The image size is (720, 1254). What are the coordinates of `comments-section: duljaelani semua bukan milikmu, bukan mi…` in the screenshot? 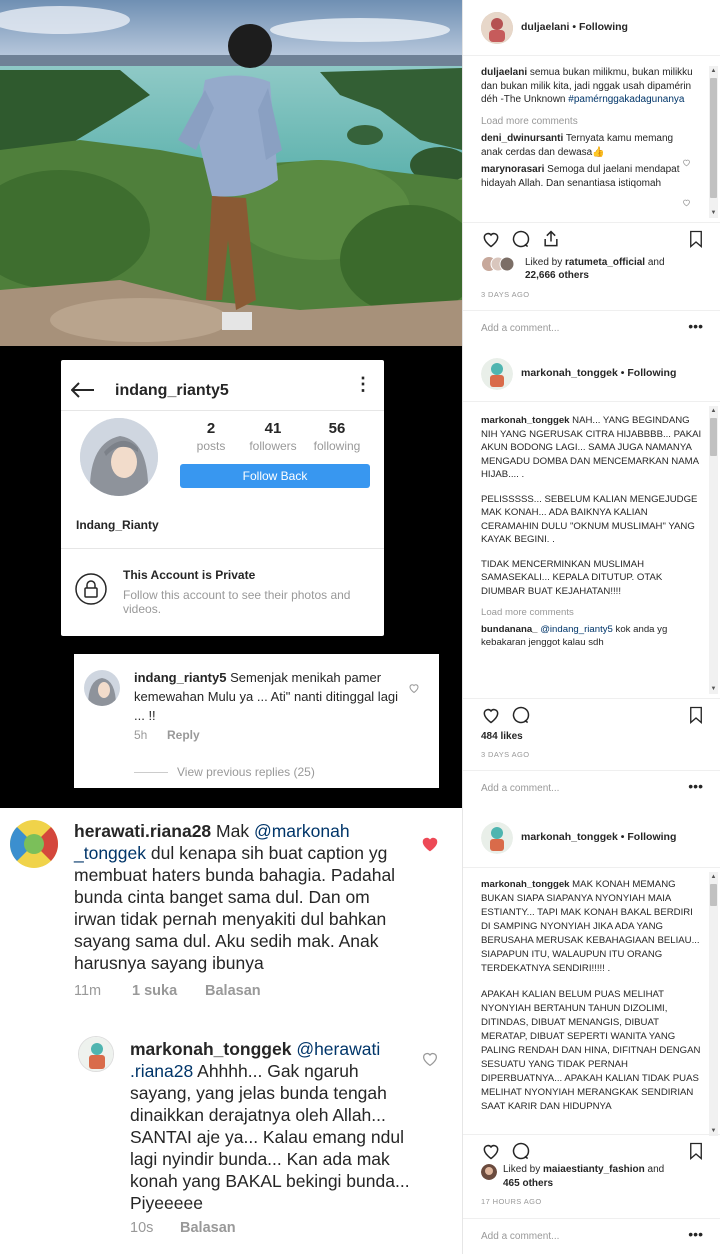 It's located at (591, 142).